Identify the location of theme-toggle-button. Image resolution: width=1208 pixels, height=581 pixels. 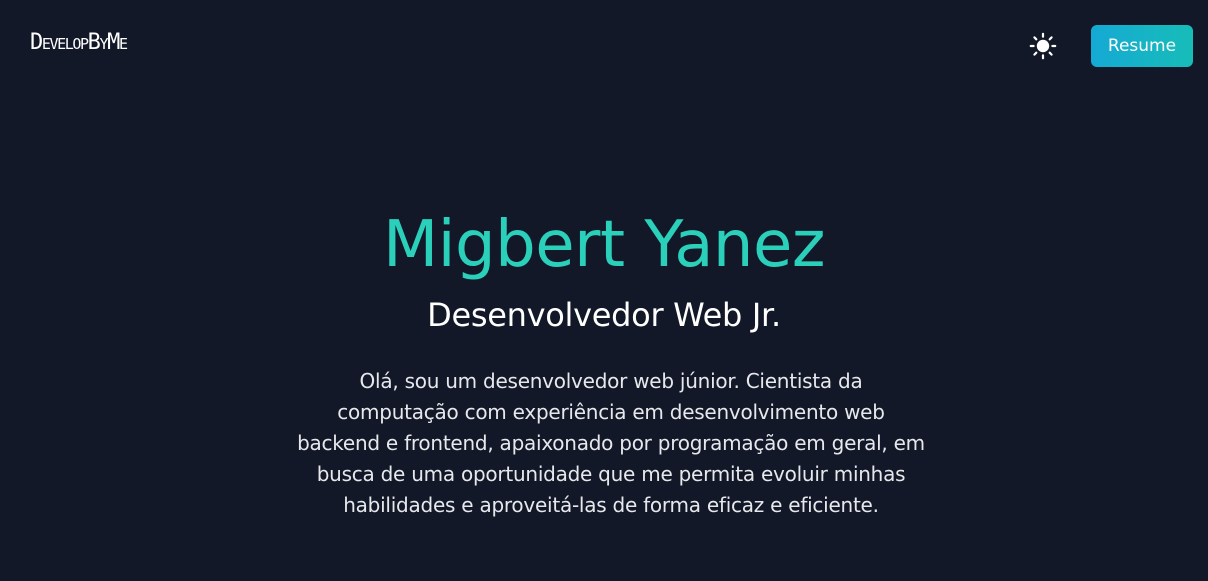
(1043, 46).